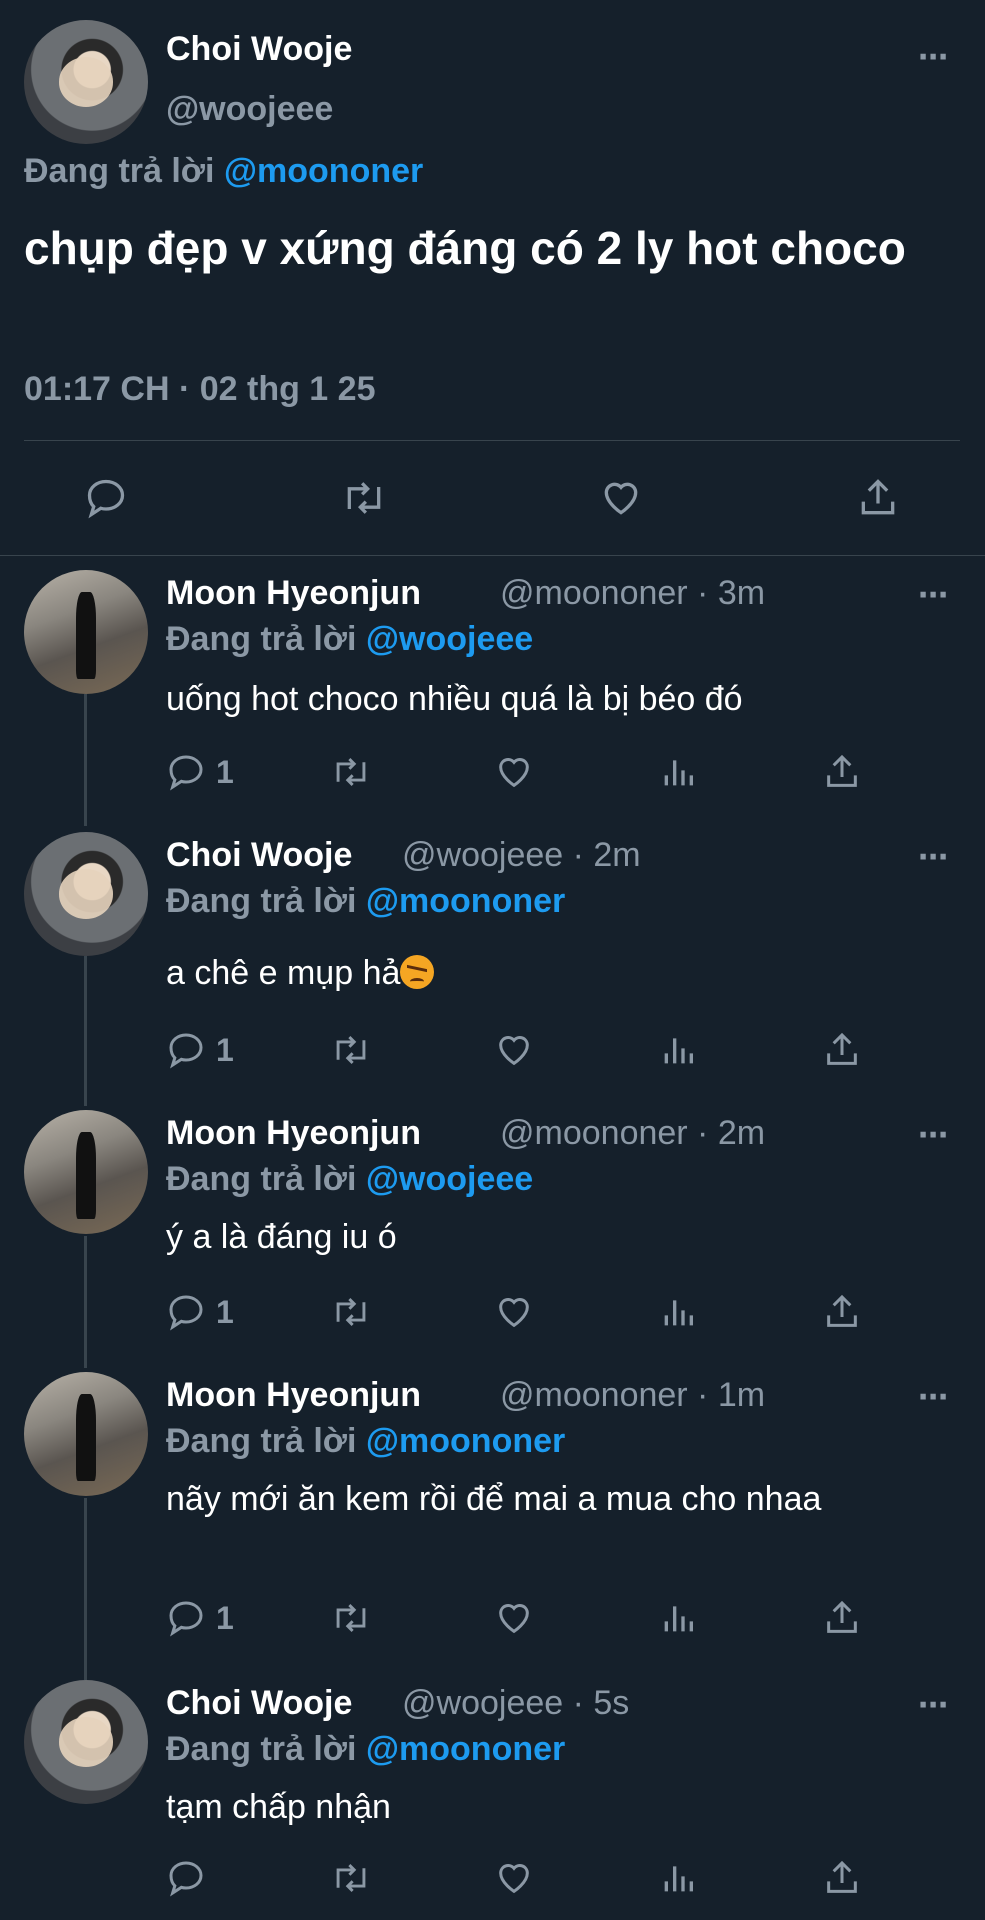 This screenshot has width=985, height=1920. What do you see at coordinates (199, 389) in the screenshot?
I see `tweet-timestamp: 01:17 CH · 02 thg 1 25` at bounding box center [199, 389].